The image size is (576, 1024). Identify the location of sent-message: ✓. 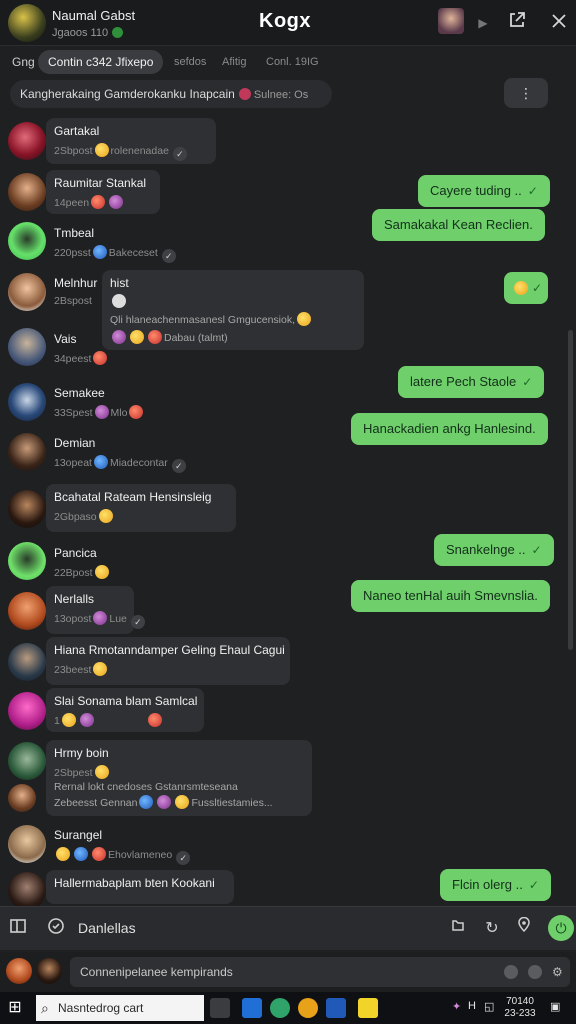
(526, 288).